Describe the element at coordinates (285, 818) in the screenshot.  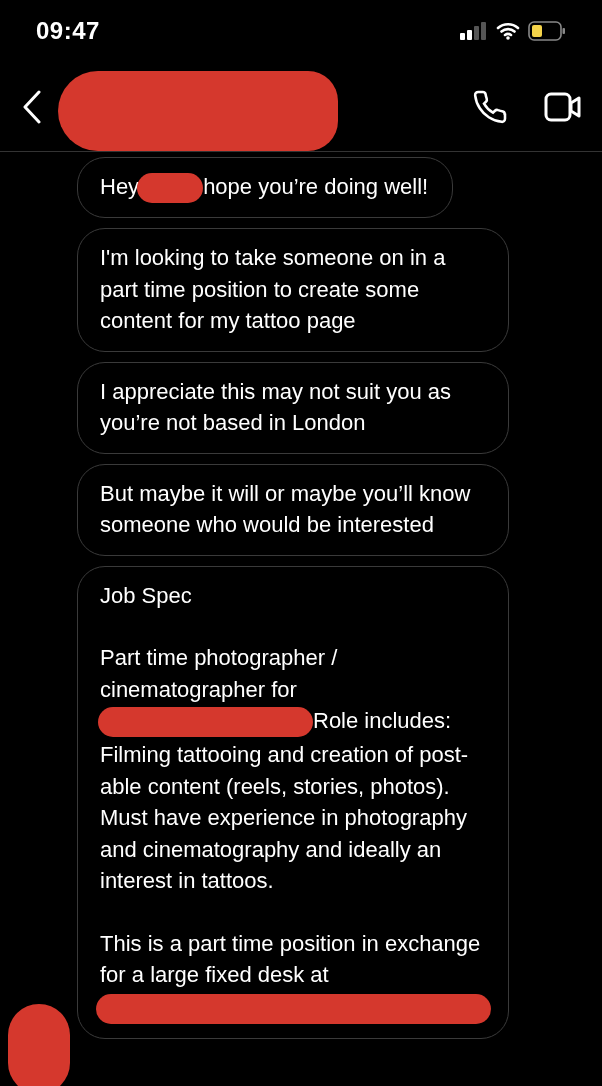
I see `message-text: Filming tattooing and creation of post-able content (reels, stories, photos). Must have experience in photography and cinematography and ideally an interest in tattoos.` at that location.